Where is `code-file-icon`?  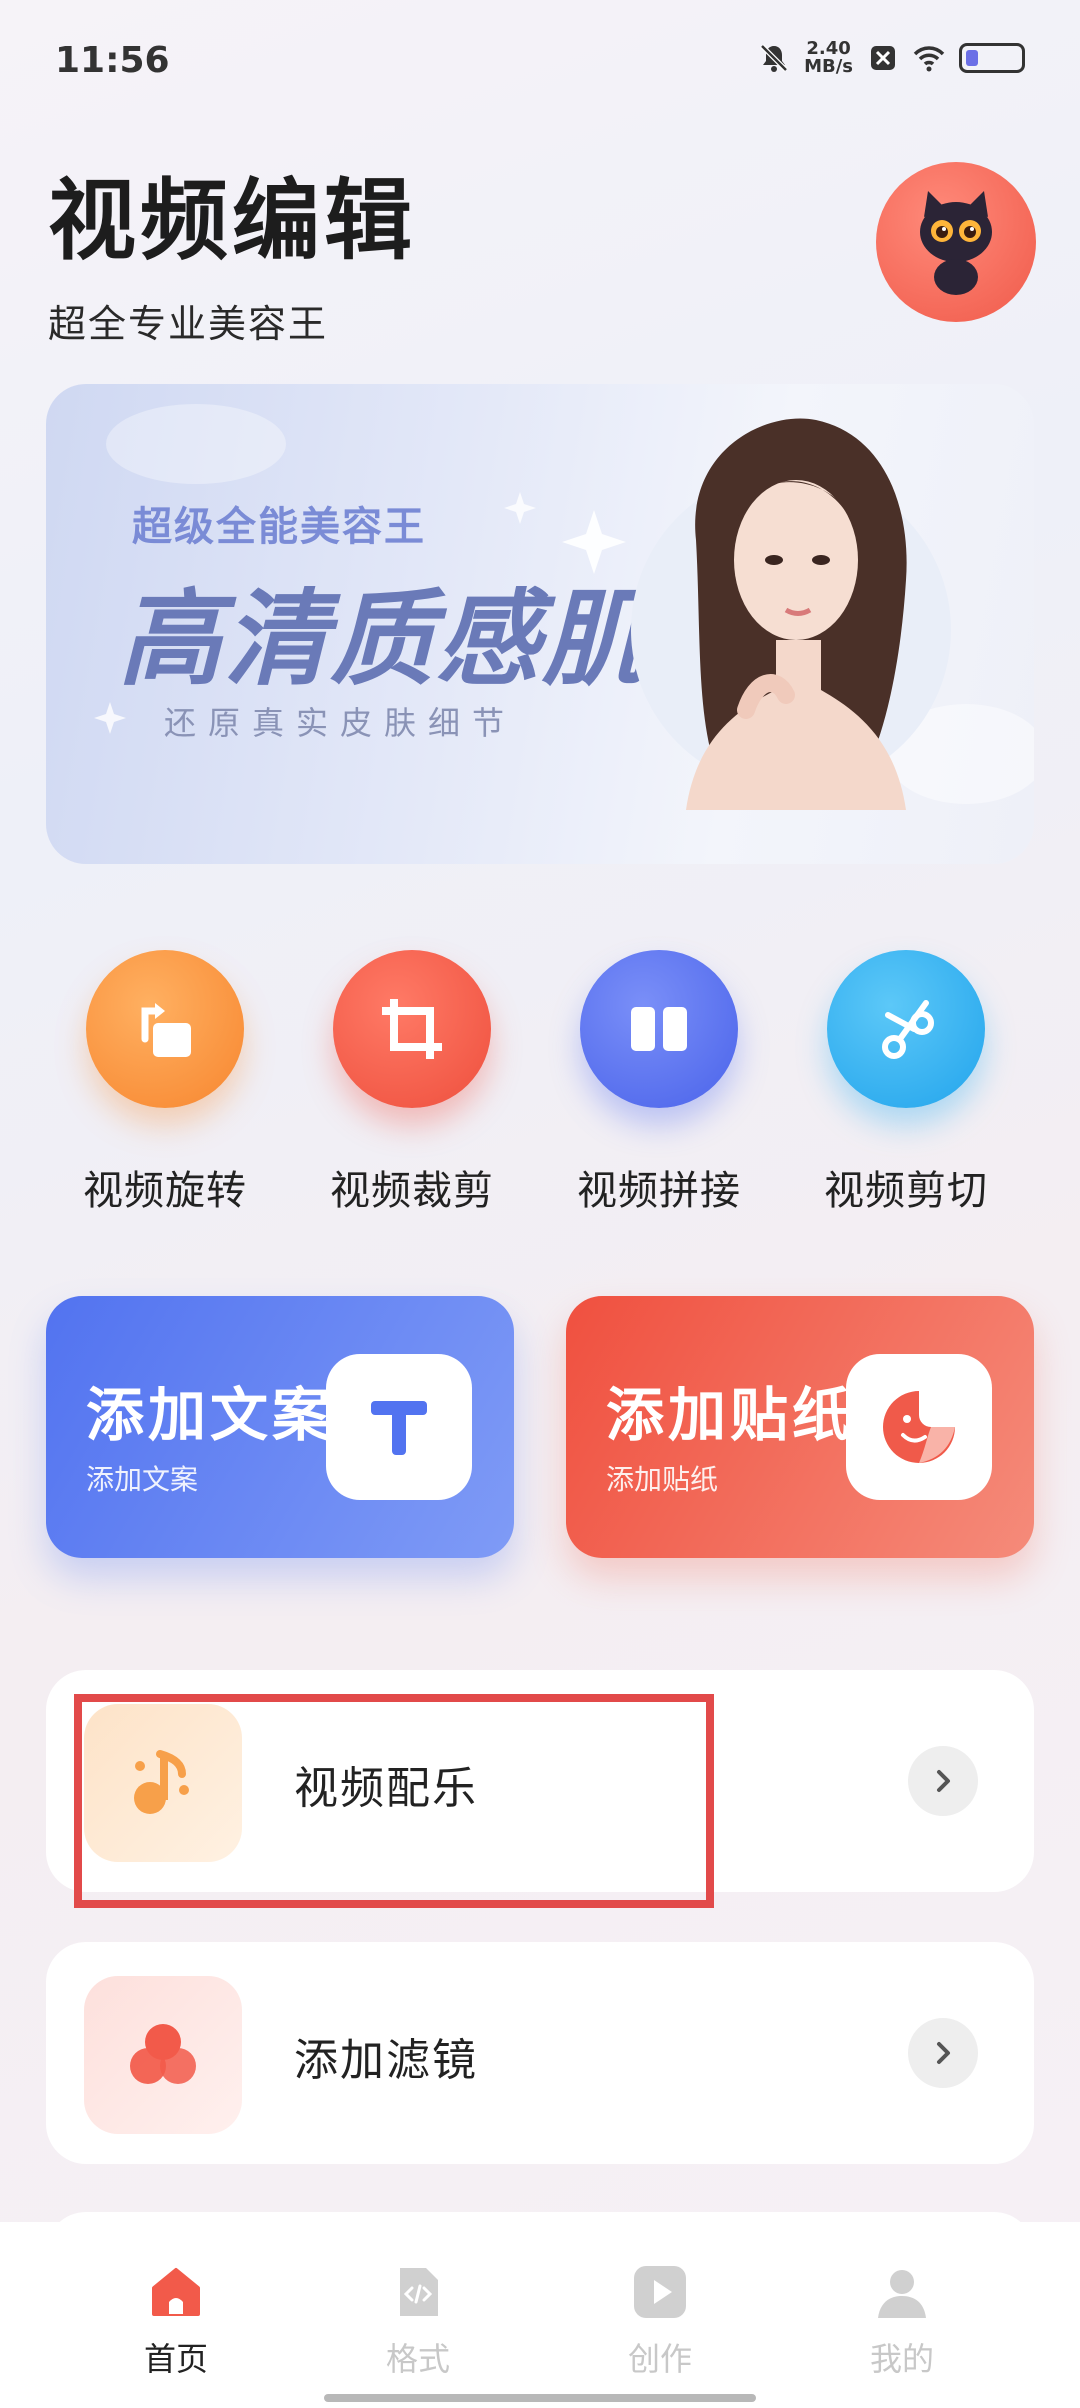
code-file-icon is located at coordinates (419, 2292).